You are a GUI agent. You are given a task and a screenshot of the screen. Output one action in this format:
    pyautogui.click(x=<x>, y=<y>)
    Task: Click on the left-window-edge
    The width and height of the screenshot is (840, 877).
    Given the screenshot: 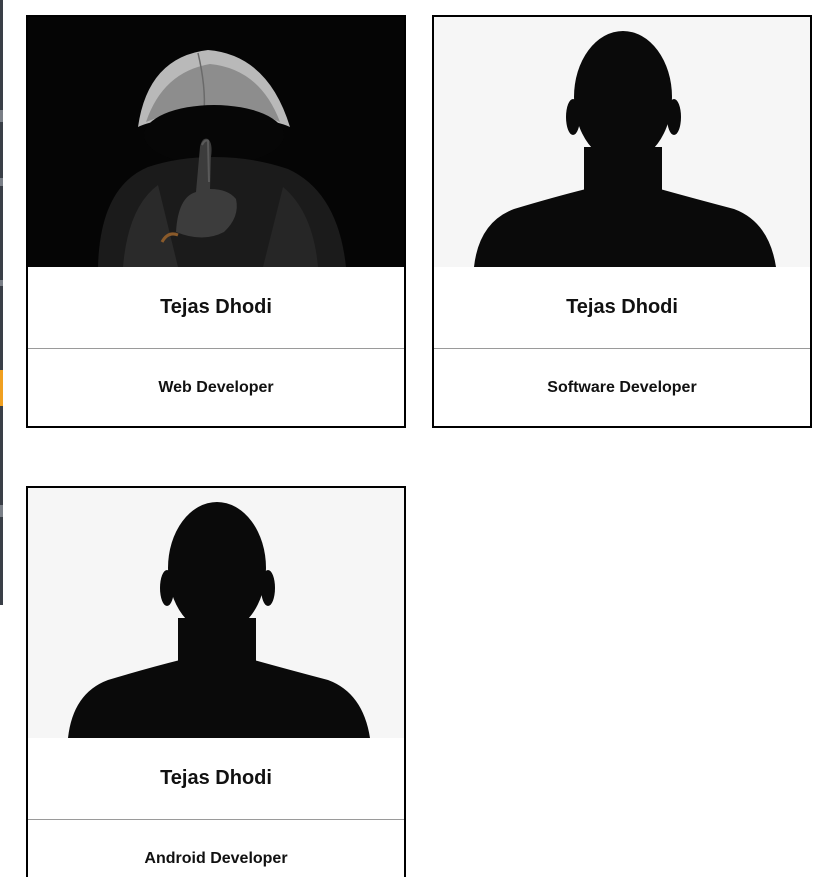 What is the action you would take?
    pyautogui.click(x=1, y=302)
    